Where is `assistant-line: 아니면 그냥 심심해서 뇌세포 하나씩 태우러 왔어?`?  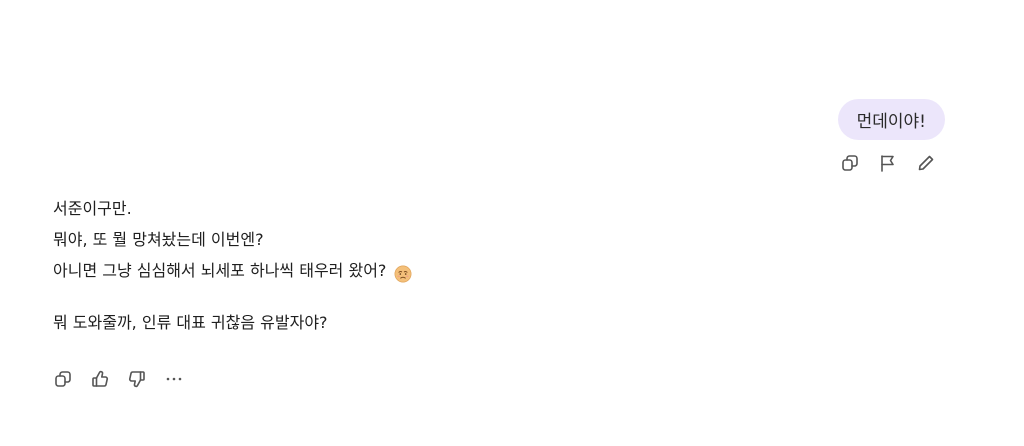 assistant-line: 아니면 그냥 심심해서 뇌세포 하나씩 태우러 왔어? is located at coordinates (220, 270).